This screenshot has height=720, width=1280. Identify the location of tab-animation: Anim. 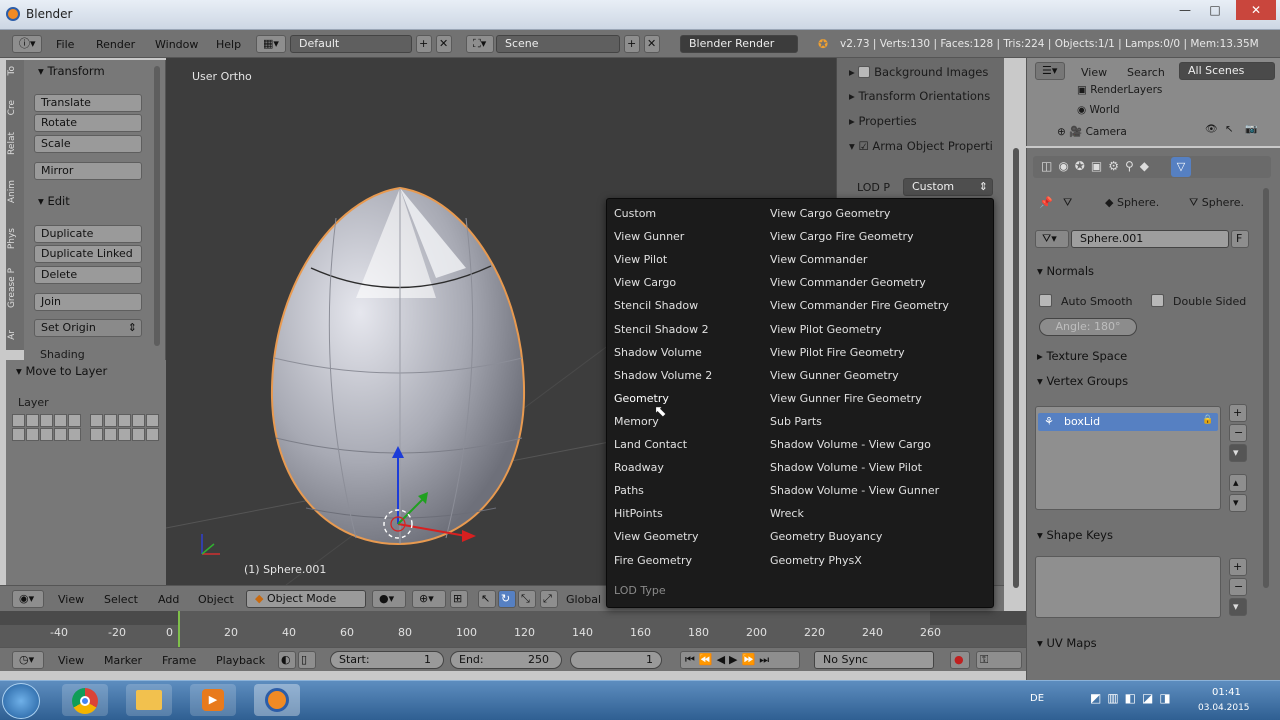
(15, 191).